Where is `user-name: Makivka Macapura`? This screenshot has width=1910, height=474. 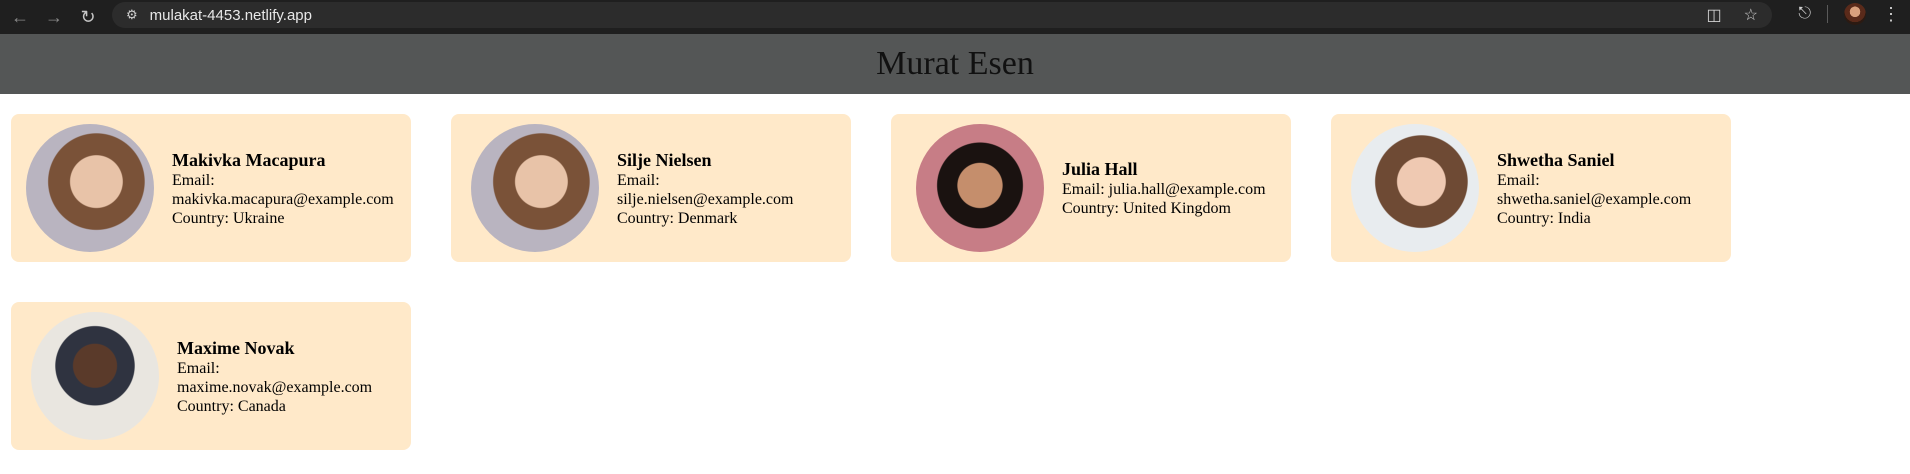
user-name: Makivka Macapura is located at coordinates (249, 159).